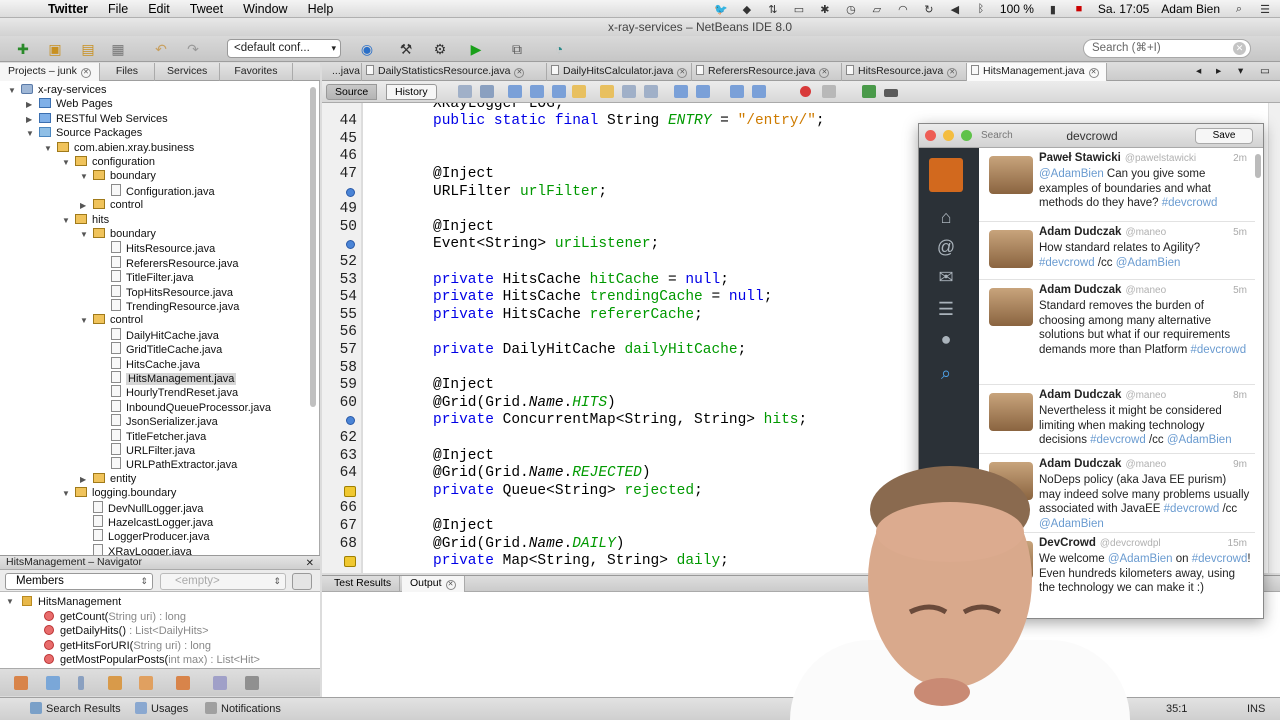 The width and height of the screenshot is (1280, 720). I want to click on tweet-author: Paweł Stawicki @pawelstawicki, so click(1117, 158).